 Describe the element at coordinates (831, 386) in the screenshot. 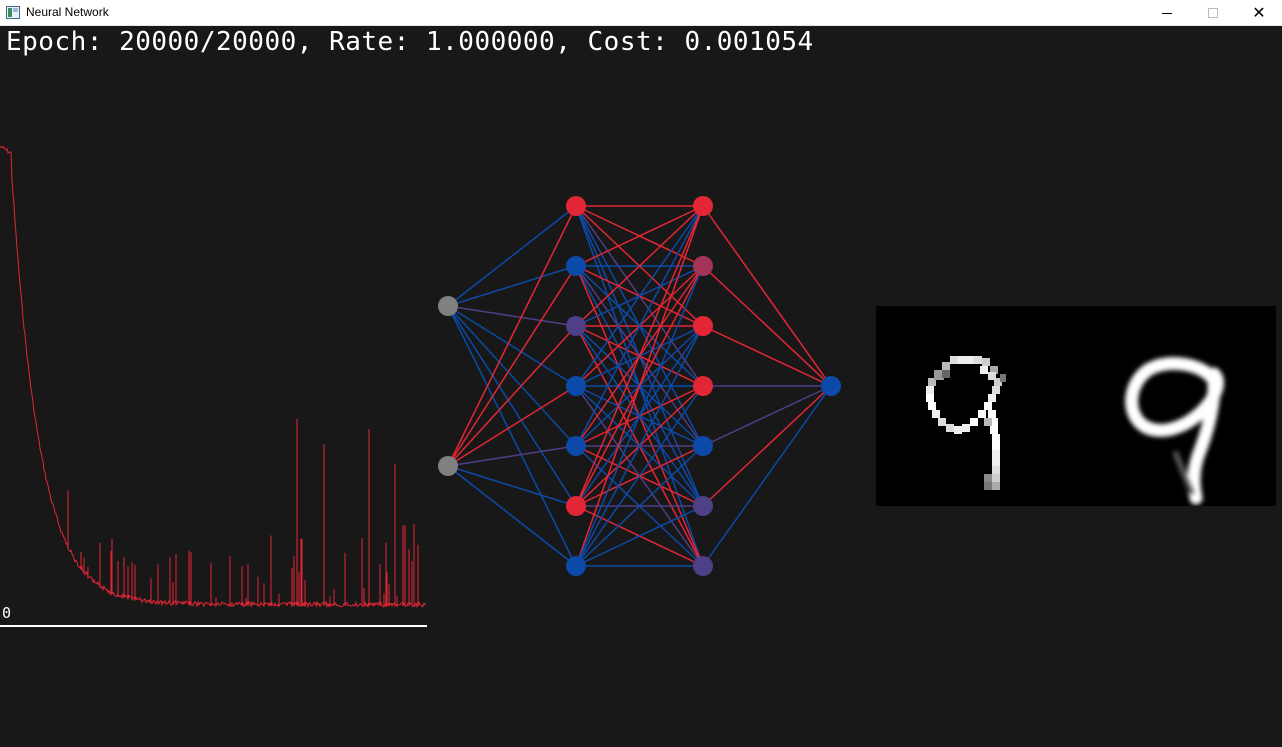

I see `output-neuron` at that location.